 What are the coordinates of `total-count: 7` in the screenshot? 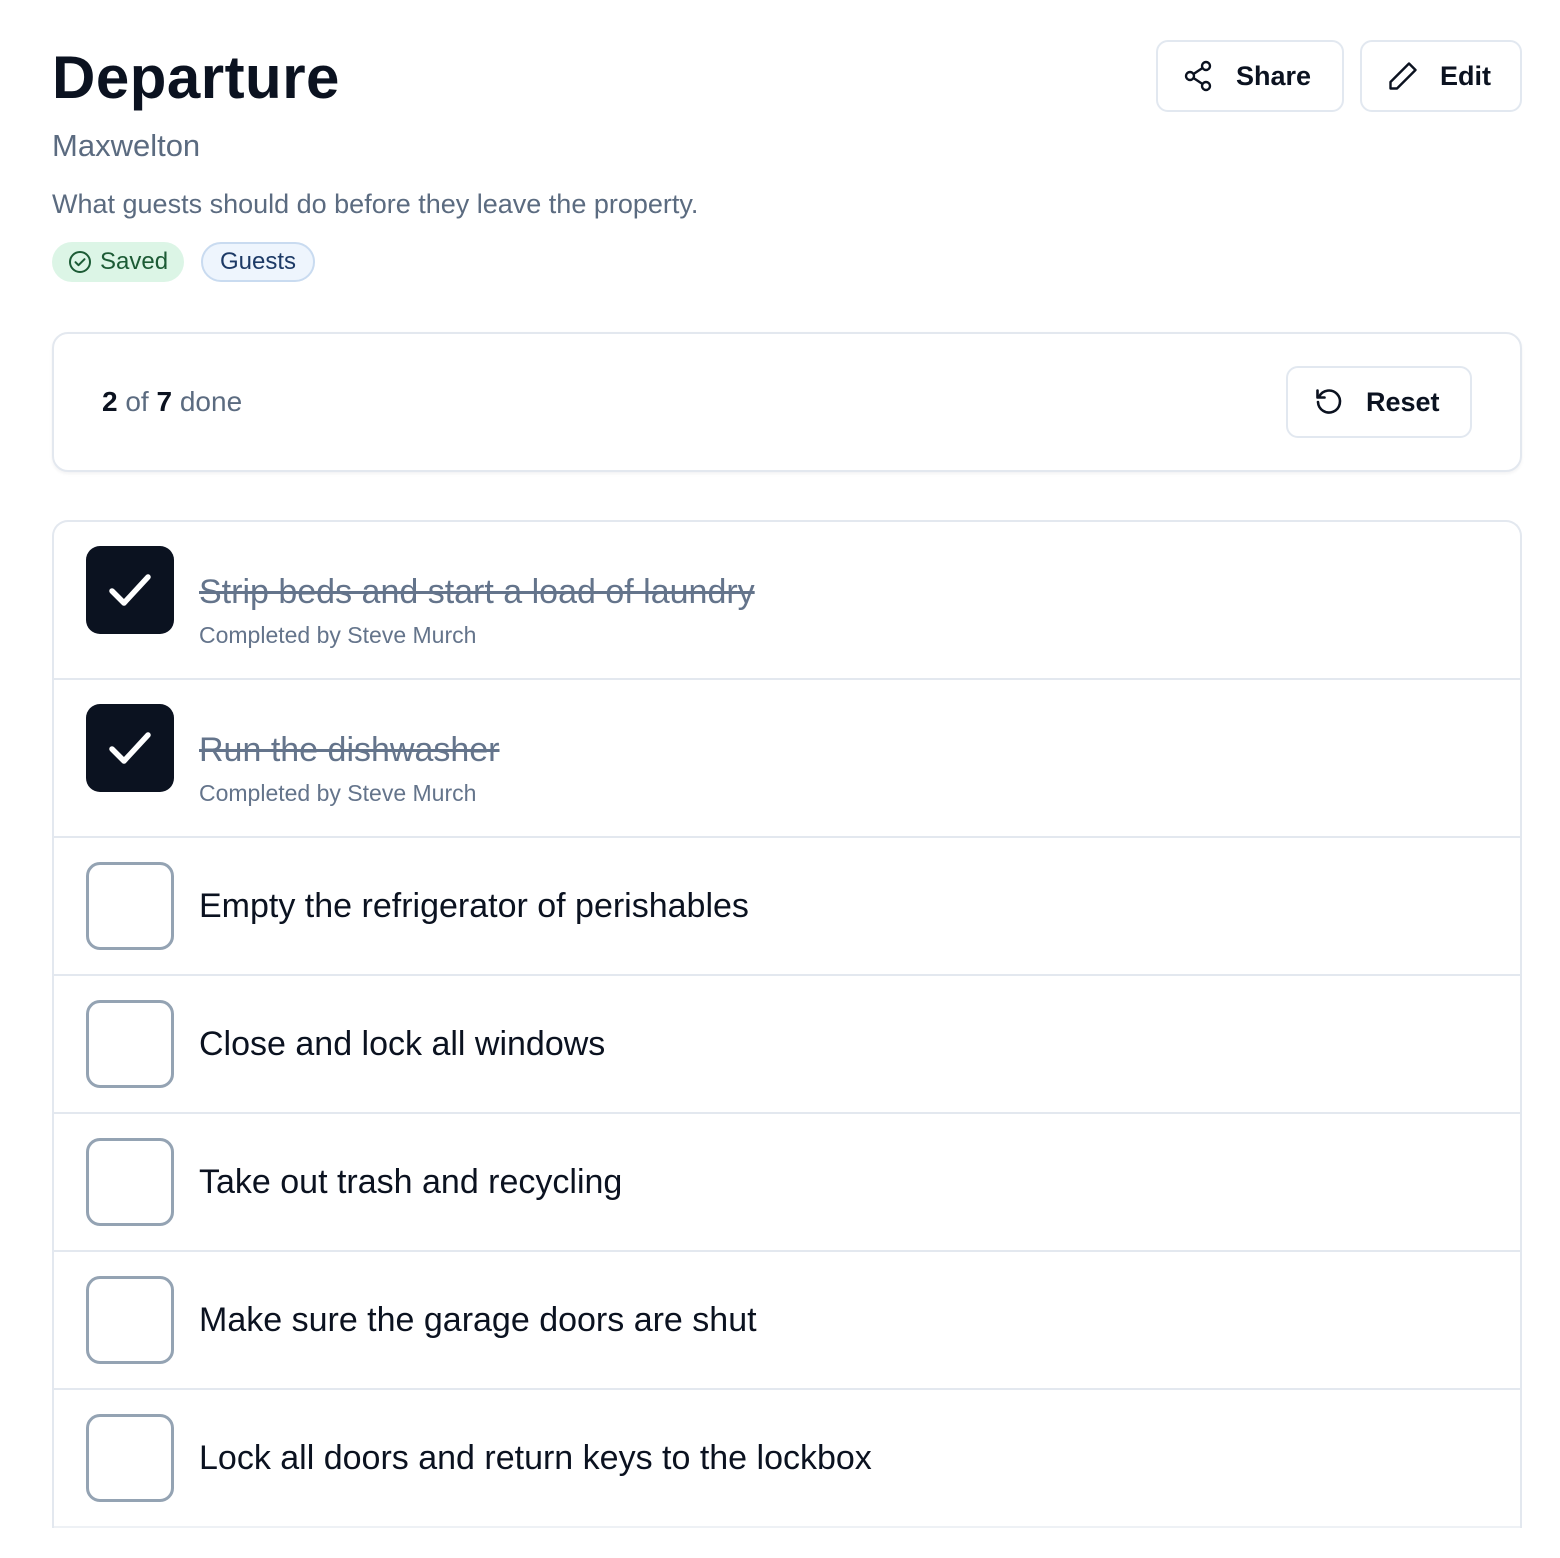 It's located at (164, 401).